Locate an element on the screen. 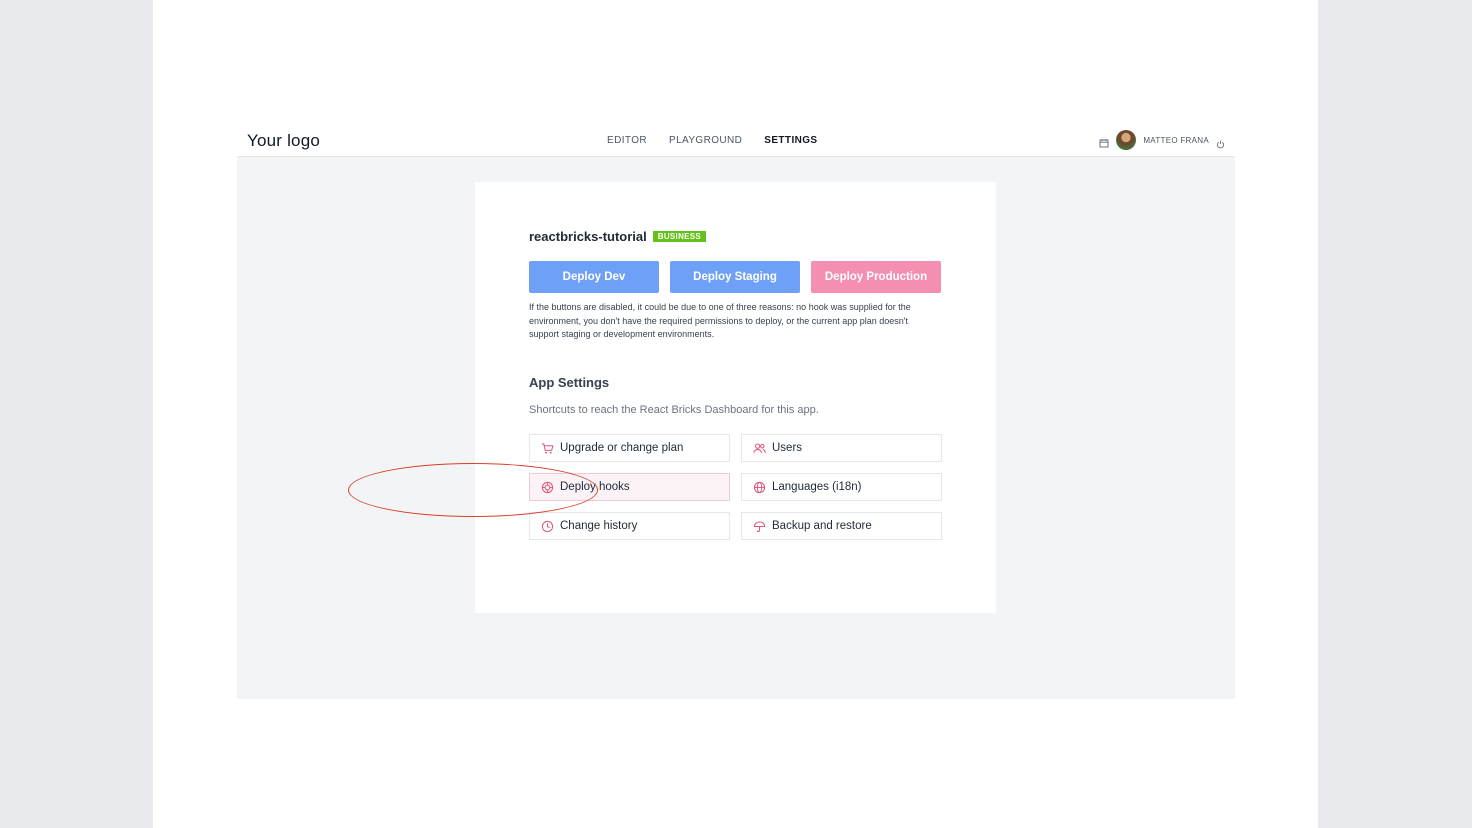  shortcut-label: Upgrade or change plan is located at coordinates (622, 448).